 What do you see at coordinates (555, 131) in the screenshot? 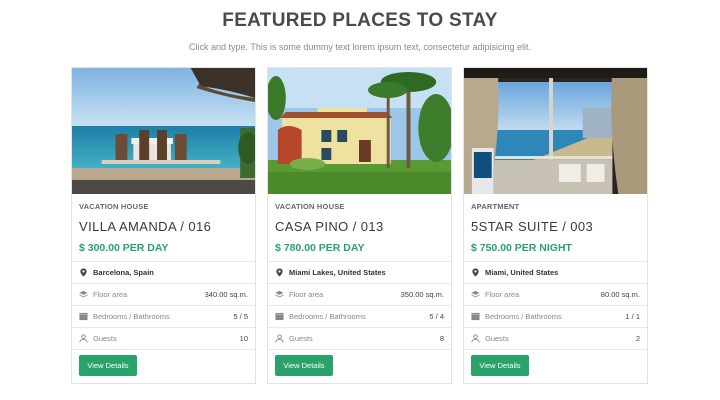
I see `suite-photo` at bounding box center [555, 131].